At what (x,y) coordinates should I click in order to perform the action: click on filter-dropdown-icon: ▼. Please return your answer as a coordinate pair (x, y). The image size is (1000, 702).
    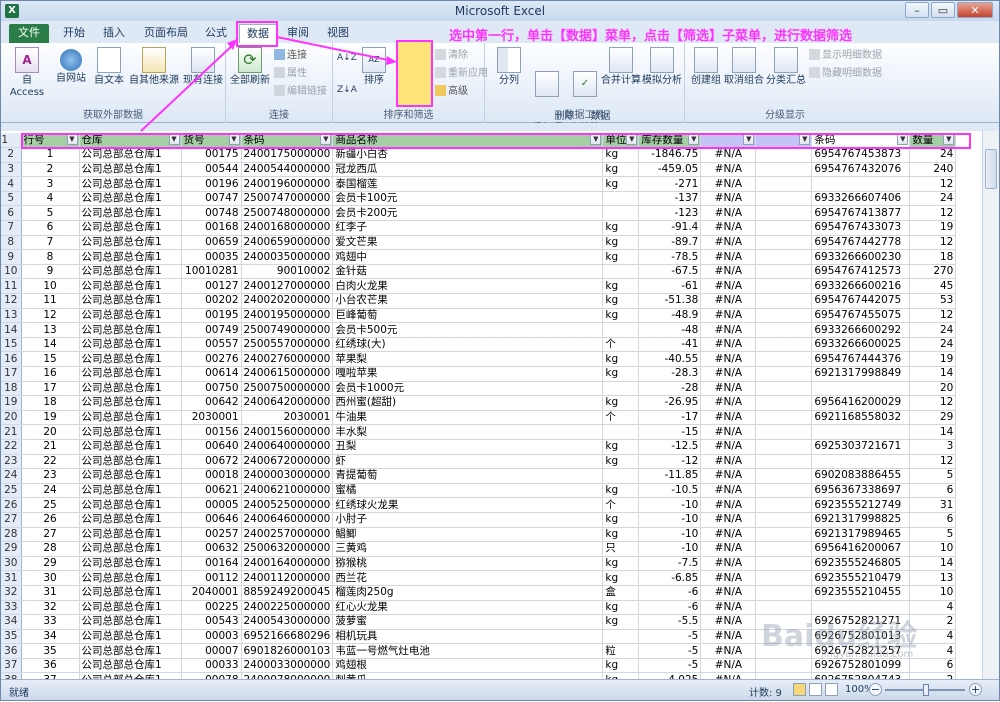
    Looking at the image, I should click on (903, 139).